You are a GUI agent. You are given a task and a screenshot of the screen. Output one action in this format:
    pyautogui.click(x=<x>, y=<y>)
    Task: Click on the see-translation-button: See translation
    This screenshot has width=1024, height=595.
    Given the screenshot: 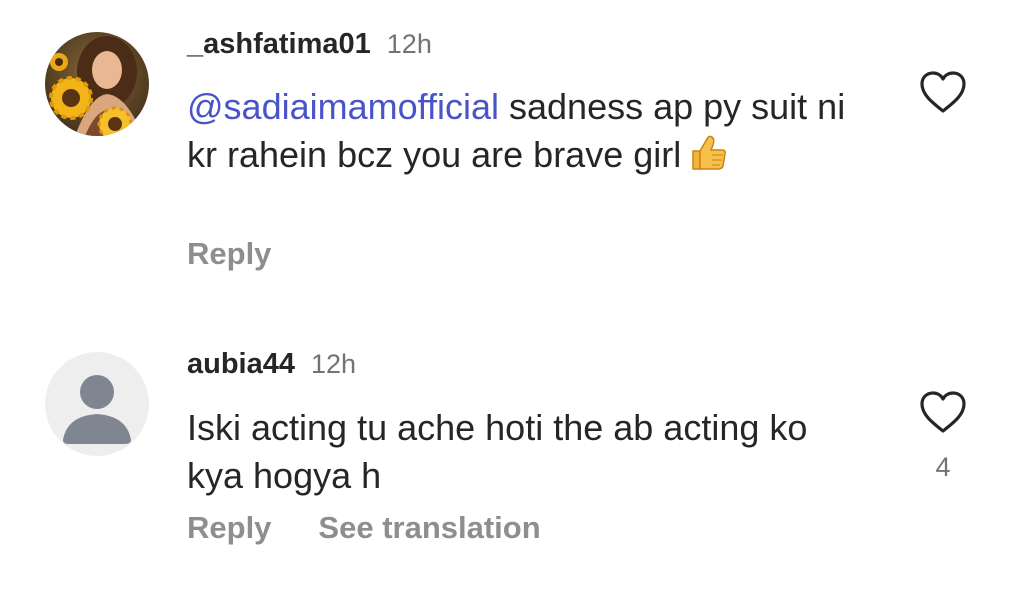 What is the action you would take?
    pyautogui.click(x=429, y=528)
    